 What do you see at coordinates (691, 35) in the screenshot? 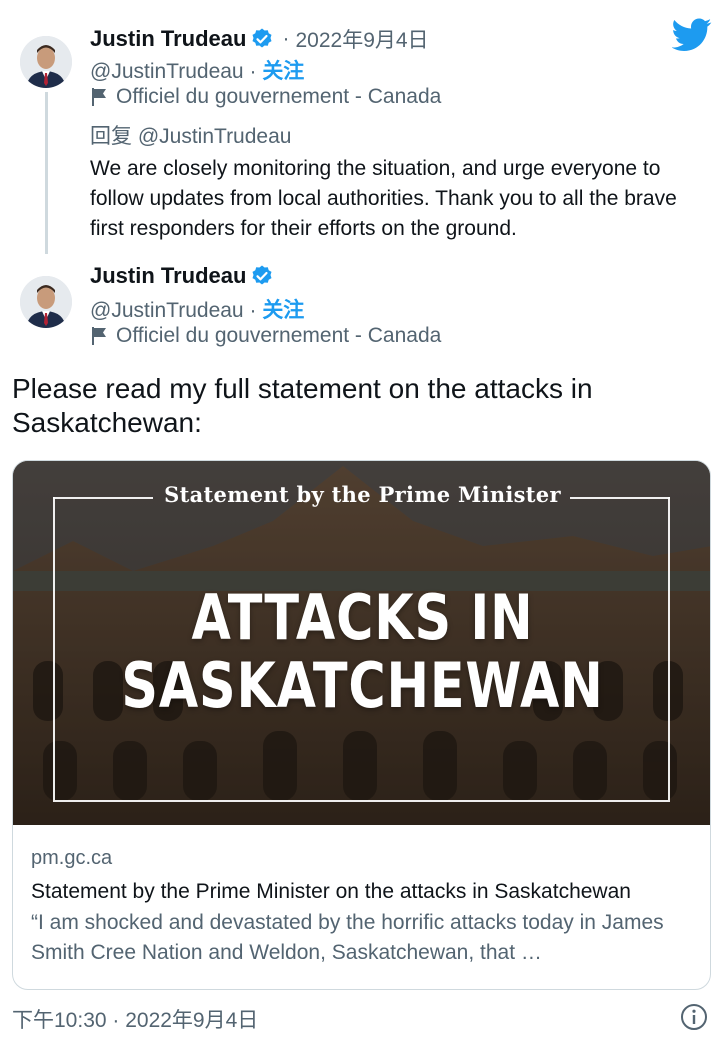
I see `twitter-bird-icon` at bounding box center [691, 35].